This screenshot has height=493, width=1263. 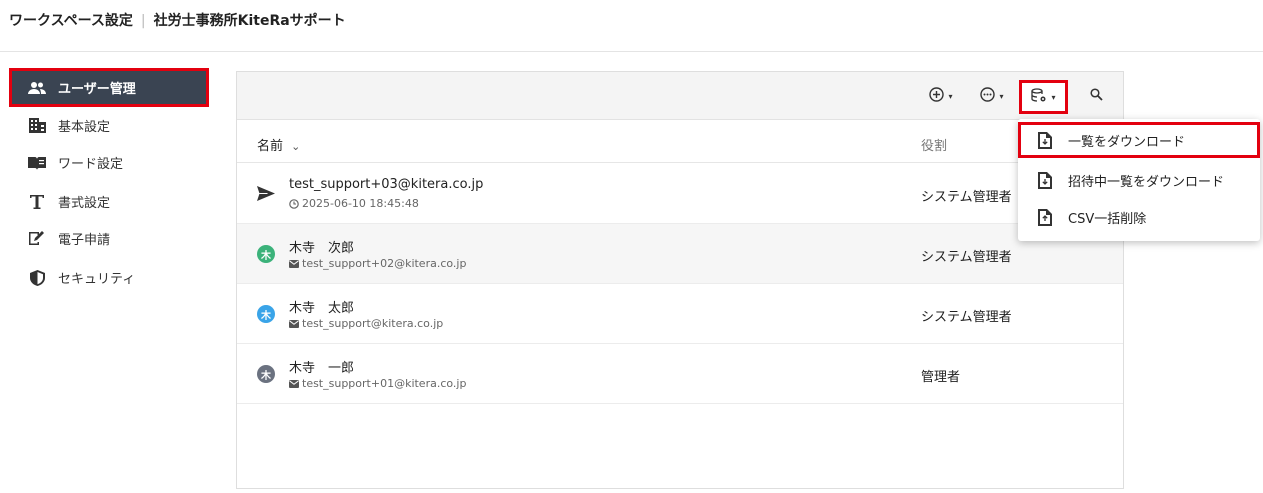 What do you see at coordinates (266, 195) in the screenshot?
I see `send-icon` at bounding box center [266, 195].